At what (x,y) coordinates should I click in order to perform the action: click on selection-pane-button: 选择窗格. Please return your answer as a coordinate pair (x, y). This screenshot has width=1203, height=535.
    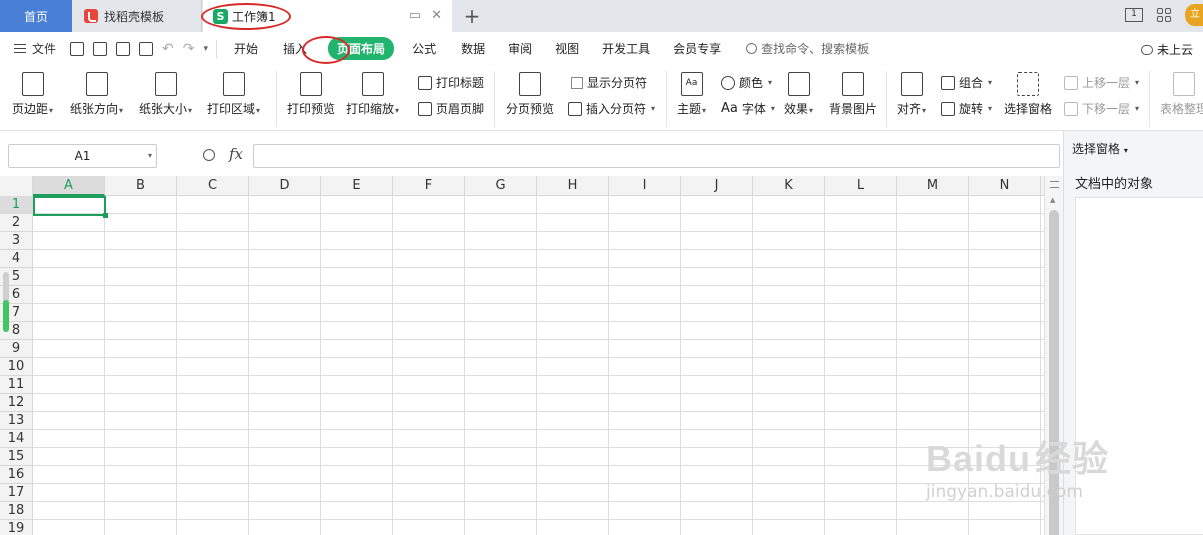
    Looking at the image, I should click on (1028, 94).